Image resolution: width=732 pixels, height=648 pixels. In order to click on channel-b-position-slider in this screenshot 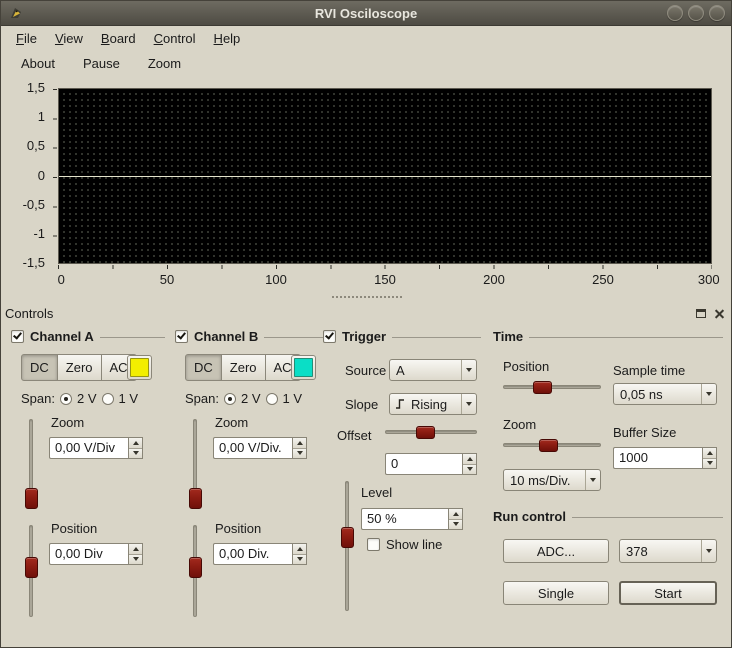, I will do `click(195, 571)`.